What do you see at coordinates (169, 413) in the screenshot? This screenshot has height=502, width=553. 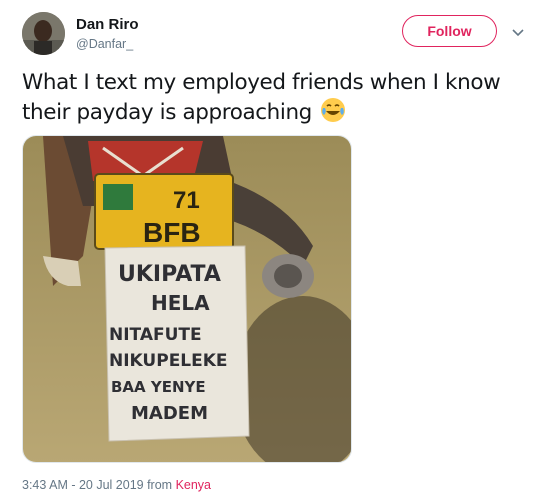 I see `sign-line-6: MADEM` at bounding box center [169, 413].